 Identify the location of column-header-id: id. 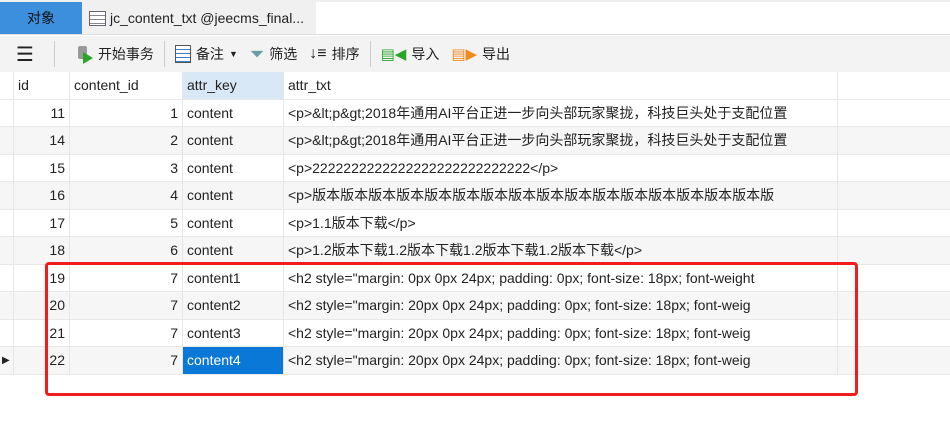
(42, 85).